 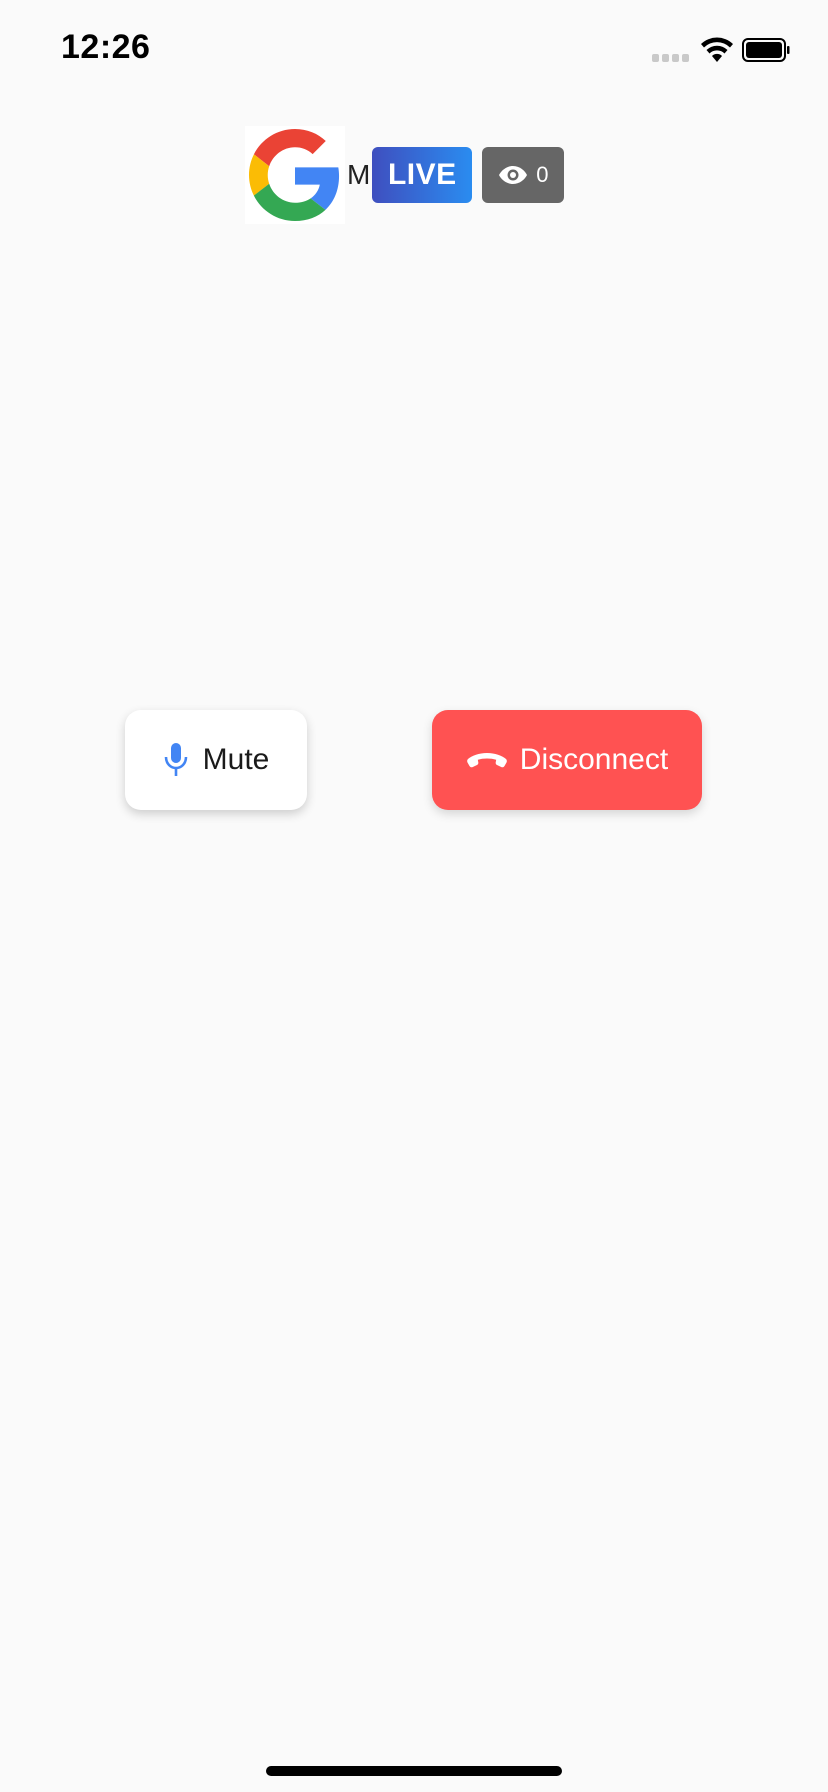 What do you see at coordinates (414, 1771) in the screenshot?
I see `home-indicator` at bounding box center [414, 1771].